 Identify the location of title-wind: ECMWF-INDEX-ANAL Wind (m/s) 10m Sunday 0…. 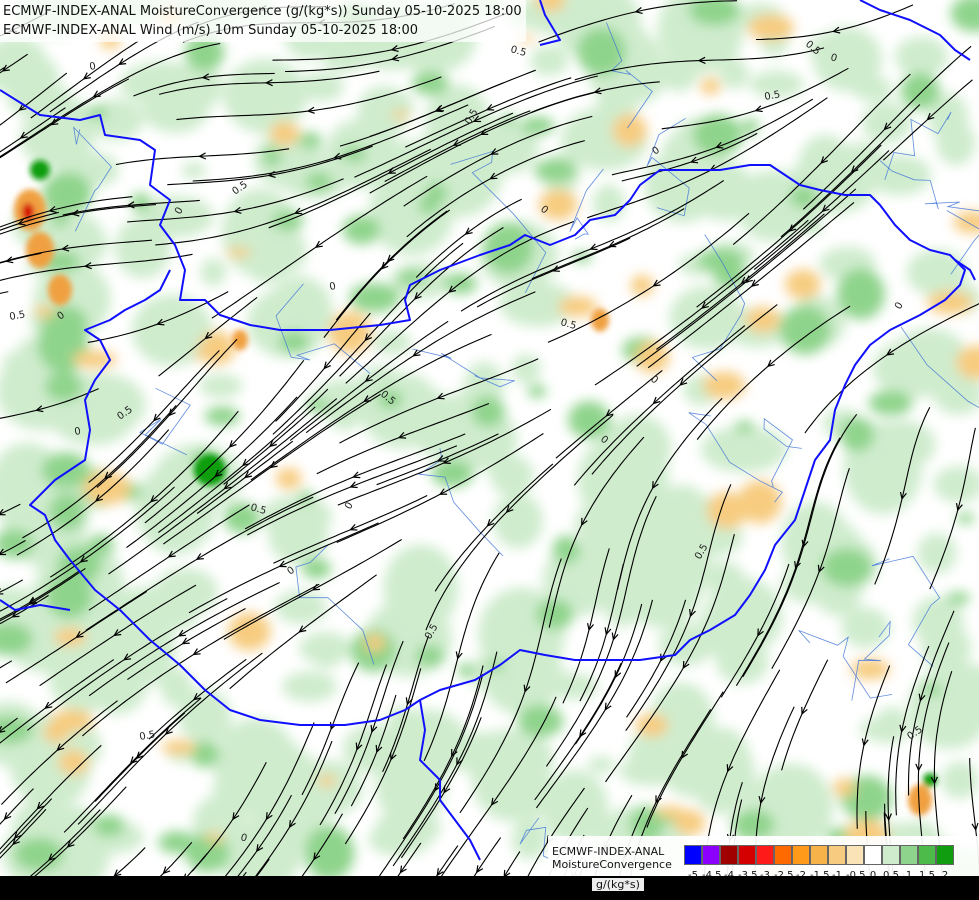
(211, 30).